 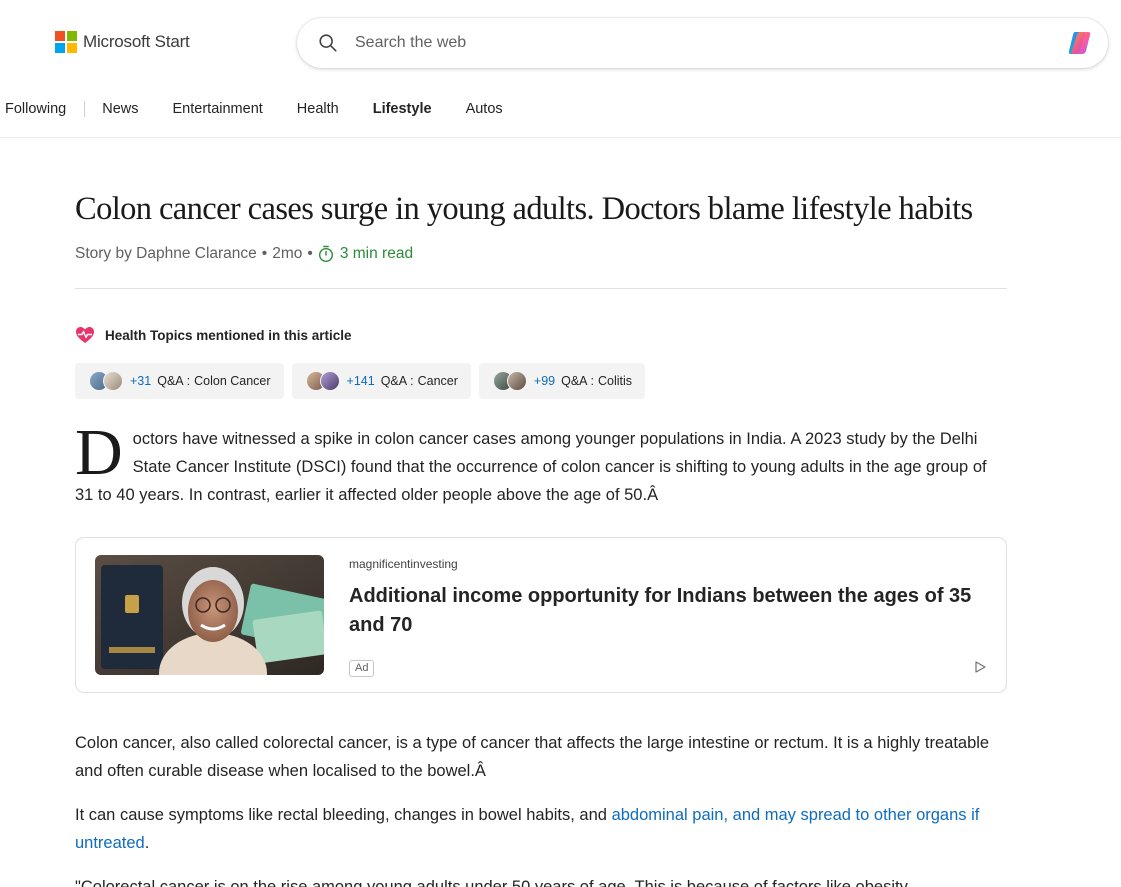 What do you see at coordinates (166, 254) in the screenshot?
I see `author: Story by Daphne Clarance` at bounding box center [166, 254].